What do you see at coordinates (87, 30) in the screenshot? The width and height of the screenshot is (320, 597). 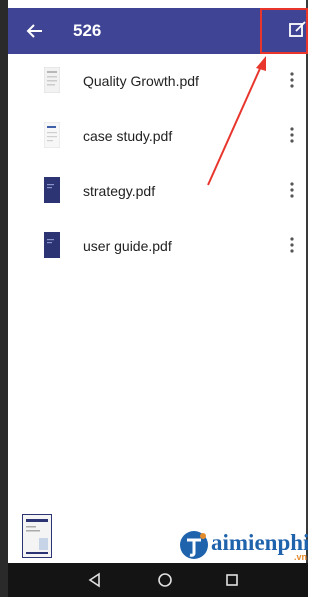 I see `page-title: 526` at bounding box center [87, 30].